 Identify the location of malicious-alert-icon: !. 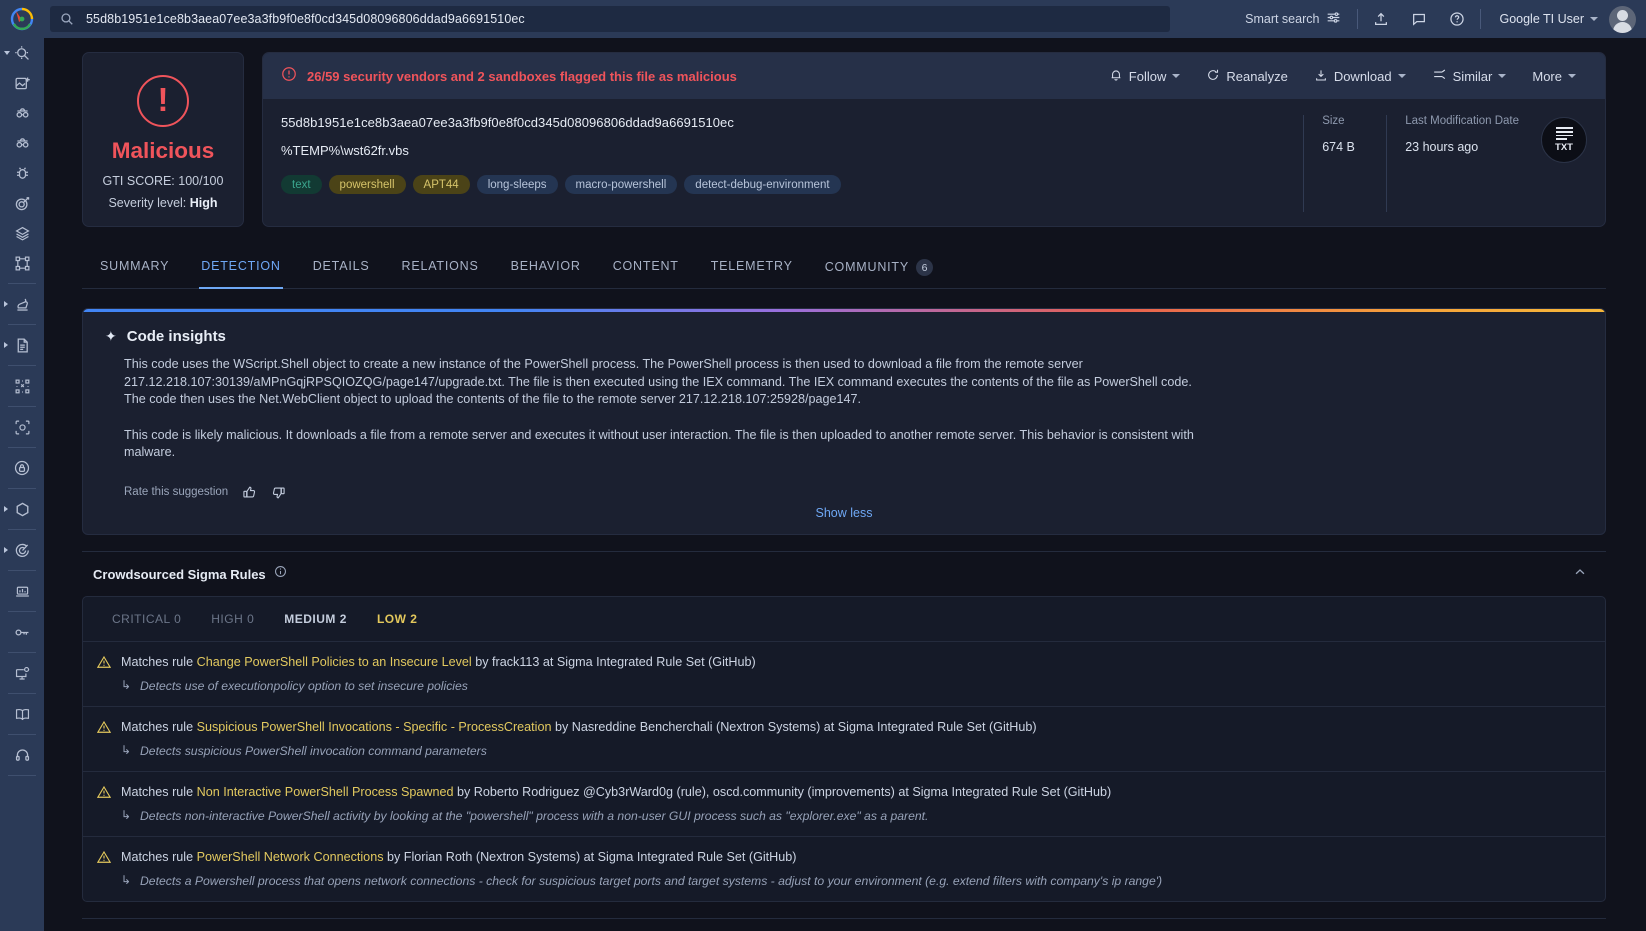
(163, 101).